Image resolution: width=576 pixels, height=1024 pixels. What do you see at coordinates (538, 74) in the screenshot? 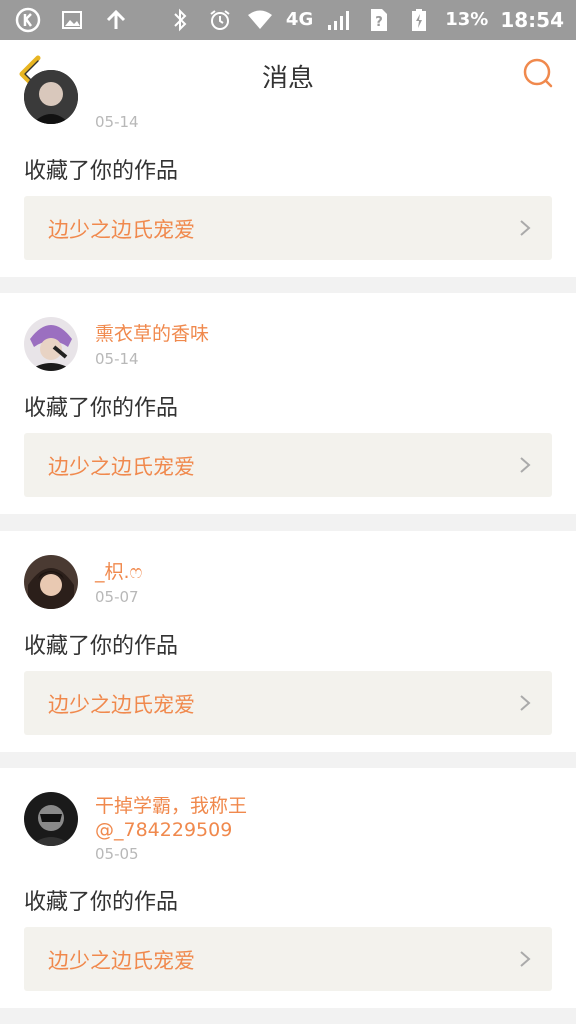
I see `search-button` at bounding box center [538, 74].